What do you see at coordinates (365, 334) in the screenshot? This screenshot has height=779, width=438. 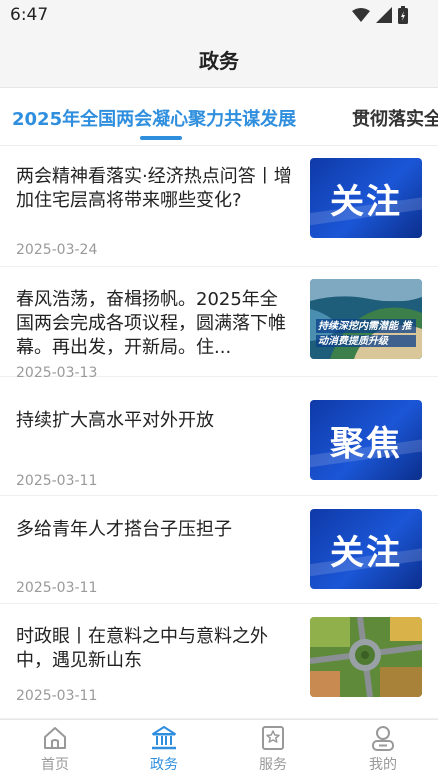 I see `thumbnail-text: 持续深挖内需潜能 推动消费提质升级` at bounding box center [365, 334].